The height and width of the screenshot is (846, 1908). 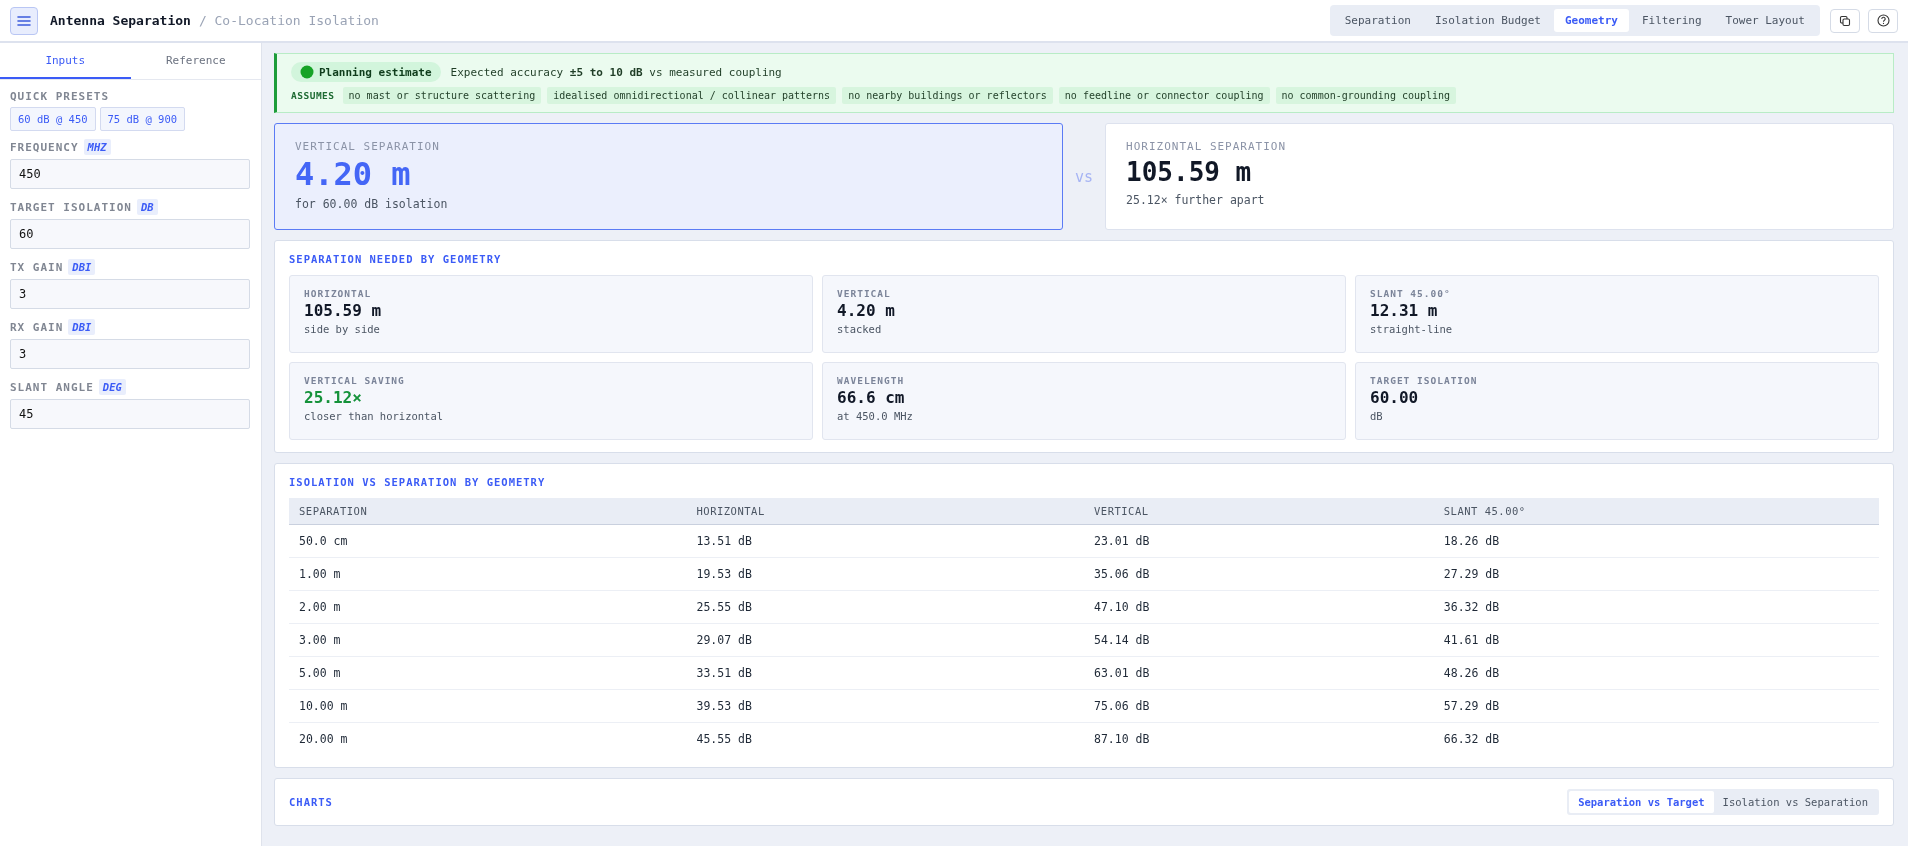 I want to click on table-cell: 45.55 dB, so click(x=885, y=738).